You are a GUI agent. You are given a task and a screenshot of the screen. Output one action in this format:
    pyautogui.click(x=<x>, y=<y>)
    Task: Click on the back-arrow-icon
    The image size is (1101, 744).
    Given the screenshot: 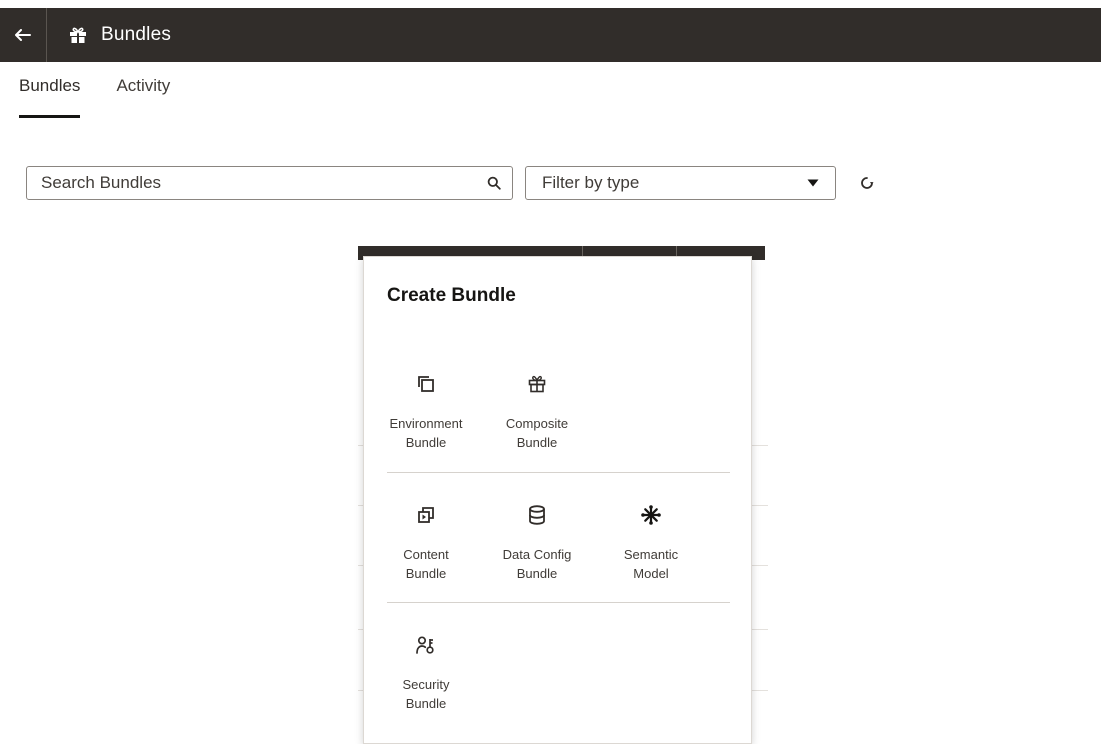 What is the action you would take?
    pyautogui.click(x=23, y=35)
    